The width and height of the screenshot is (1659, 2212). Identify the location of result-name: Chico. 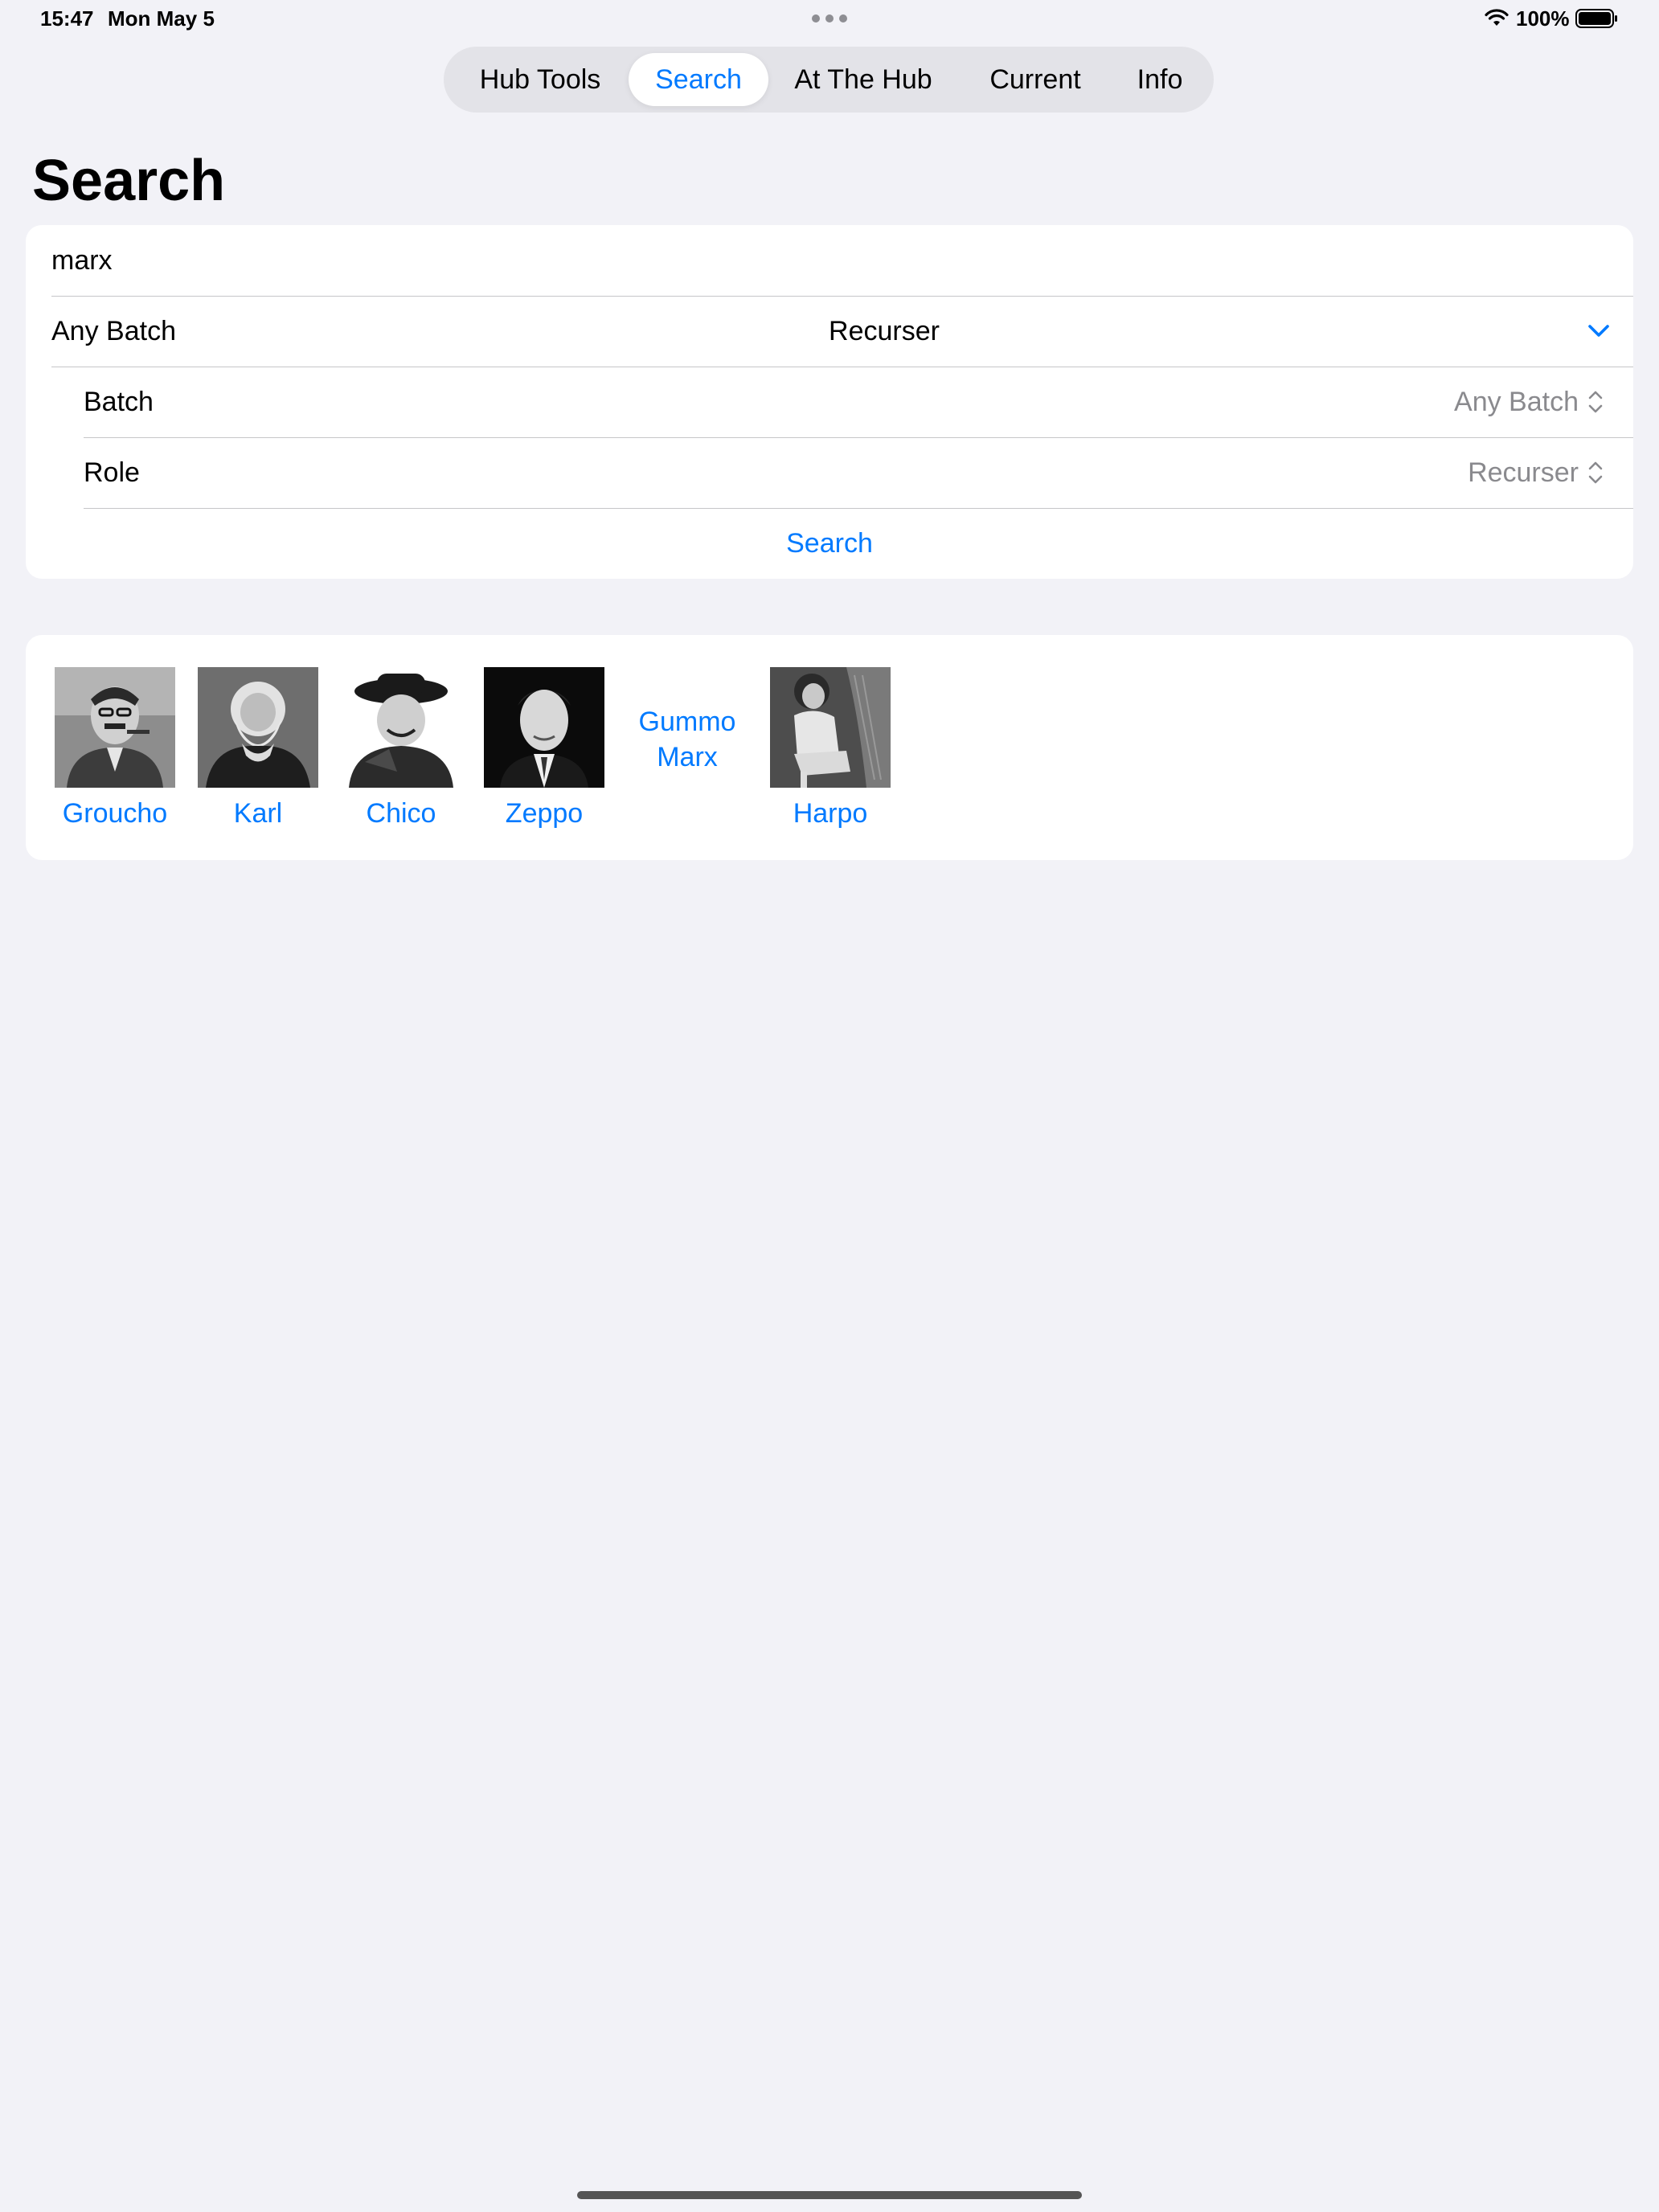
(401, 813).